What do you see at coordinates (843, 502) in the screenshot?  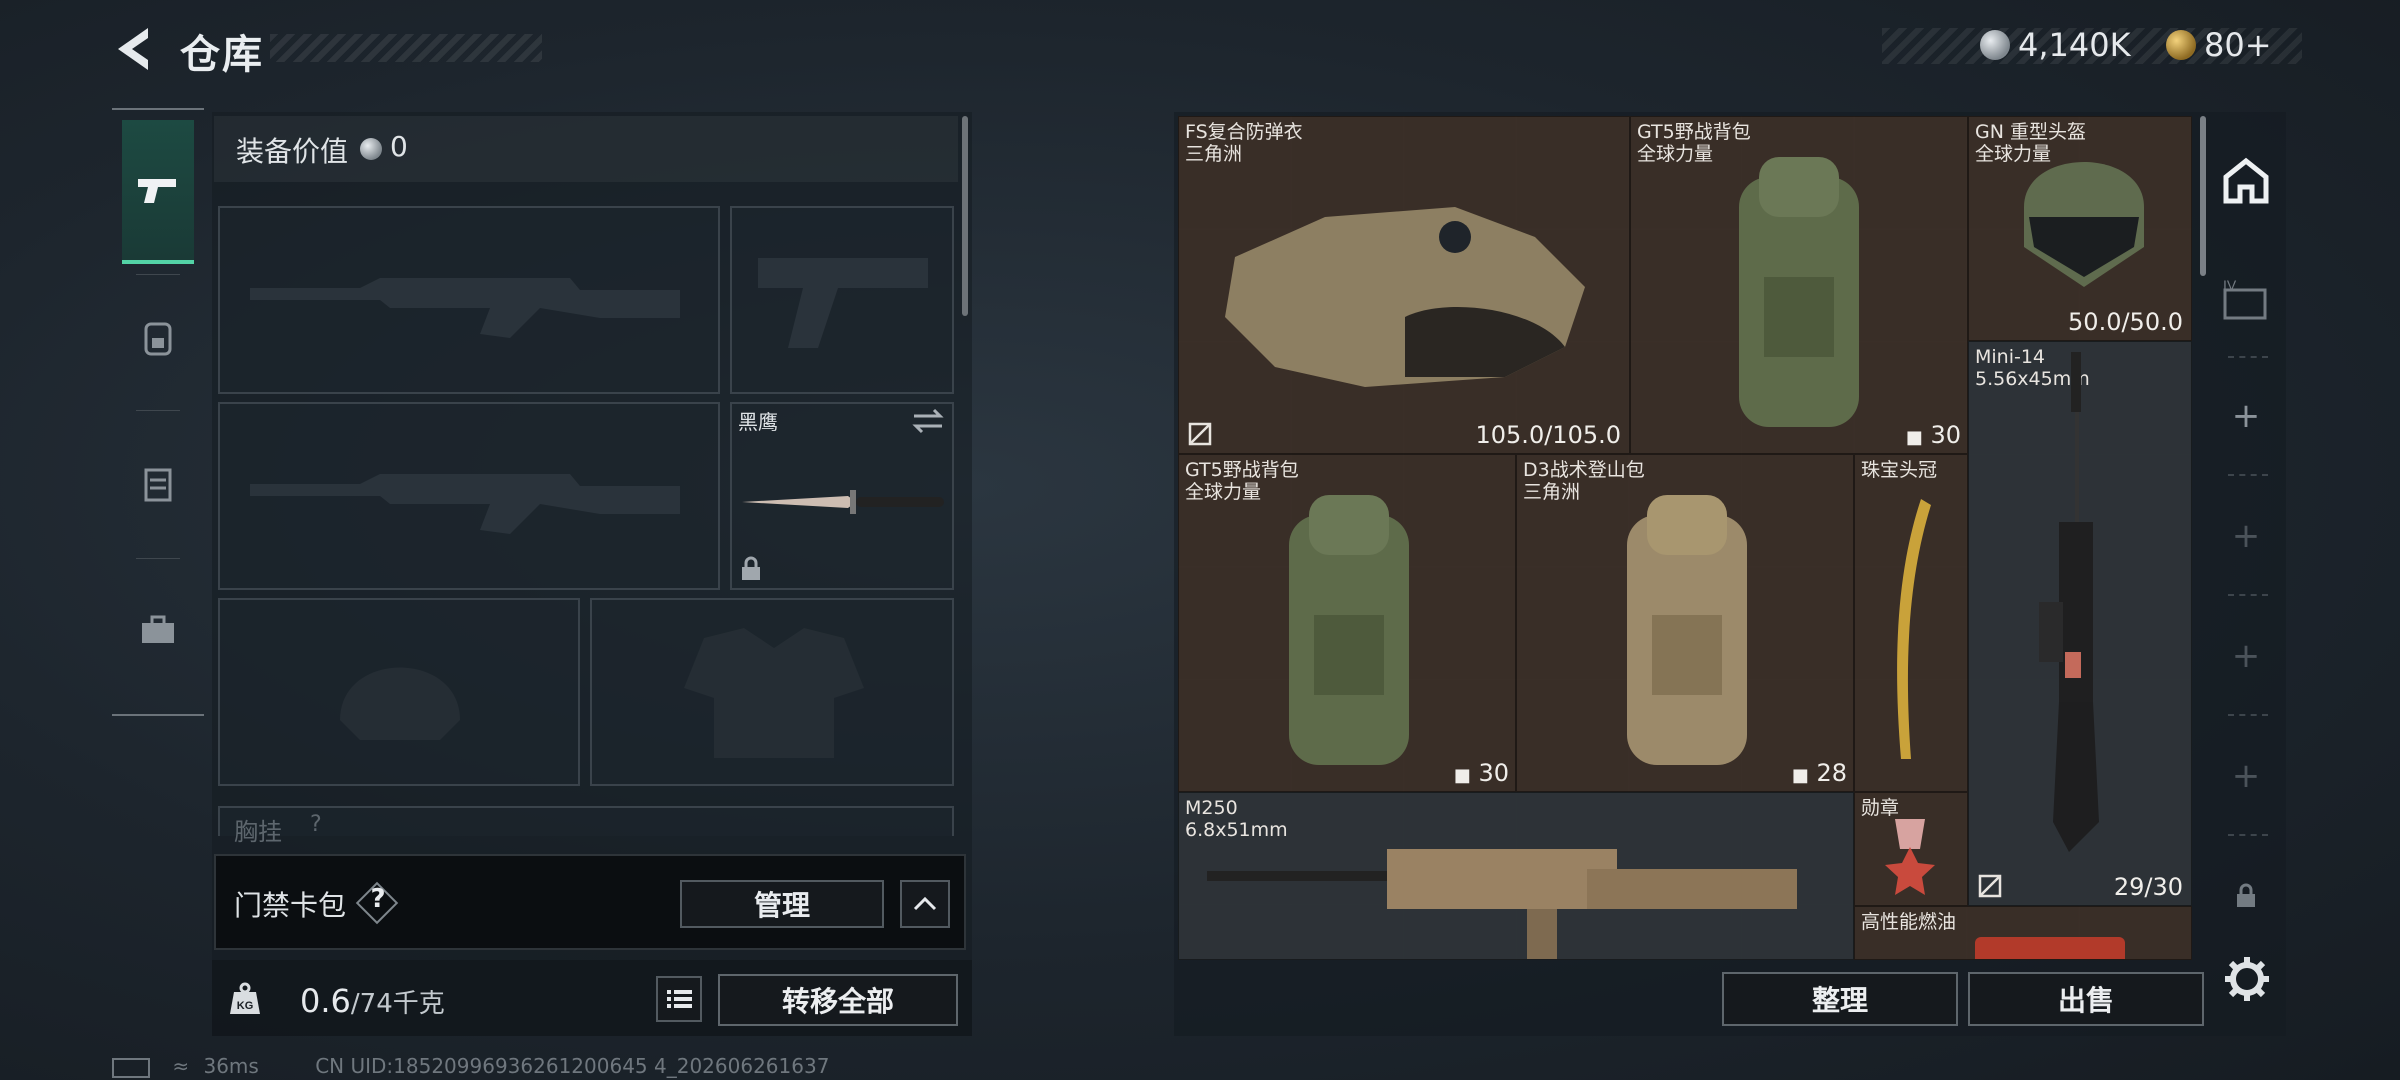 I see `knife-icon` at bounding box center [843, 502].